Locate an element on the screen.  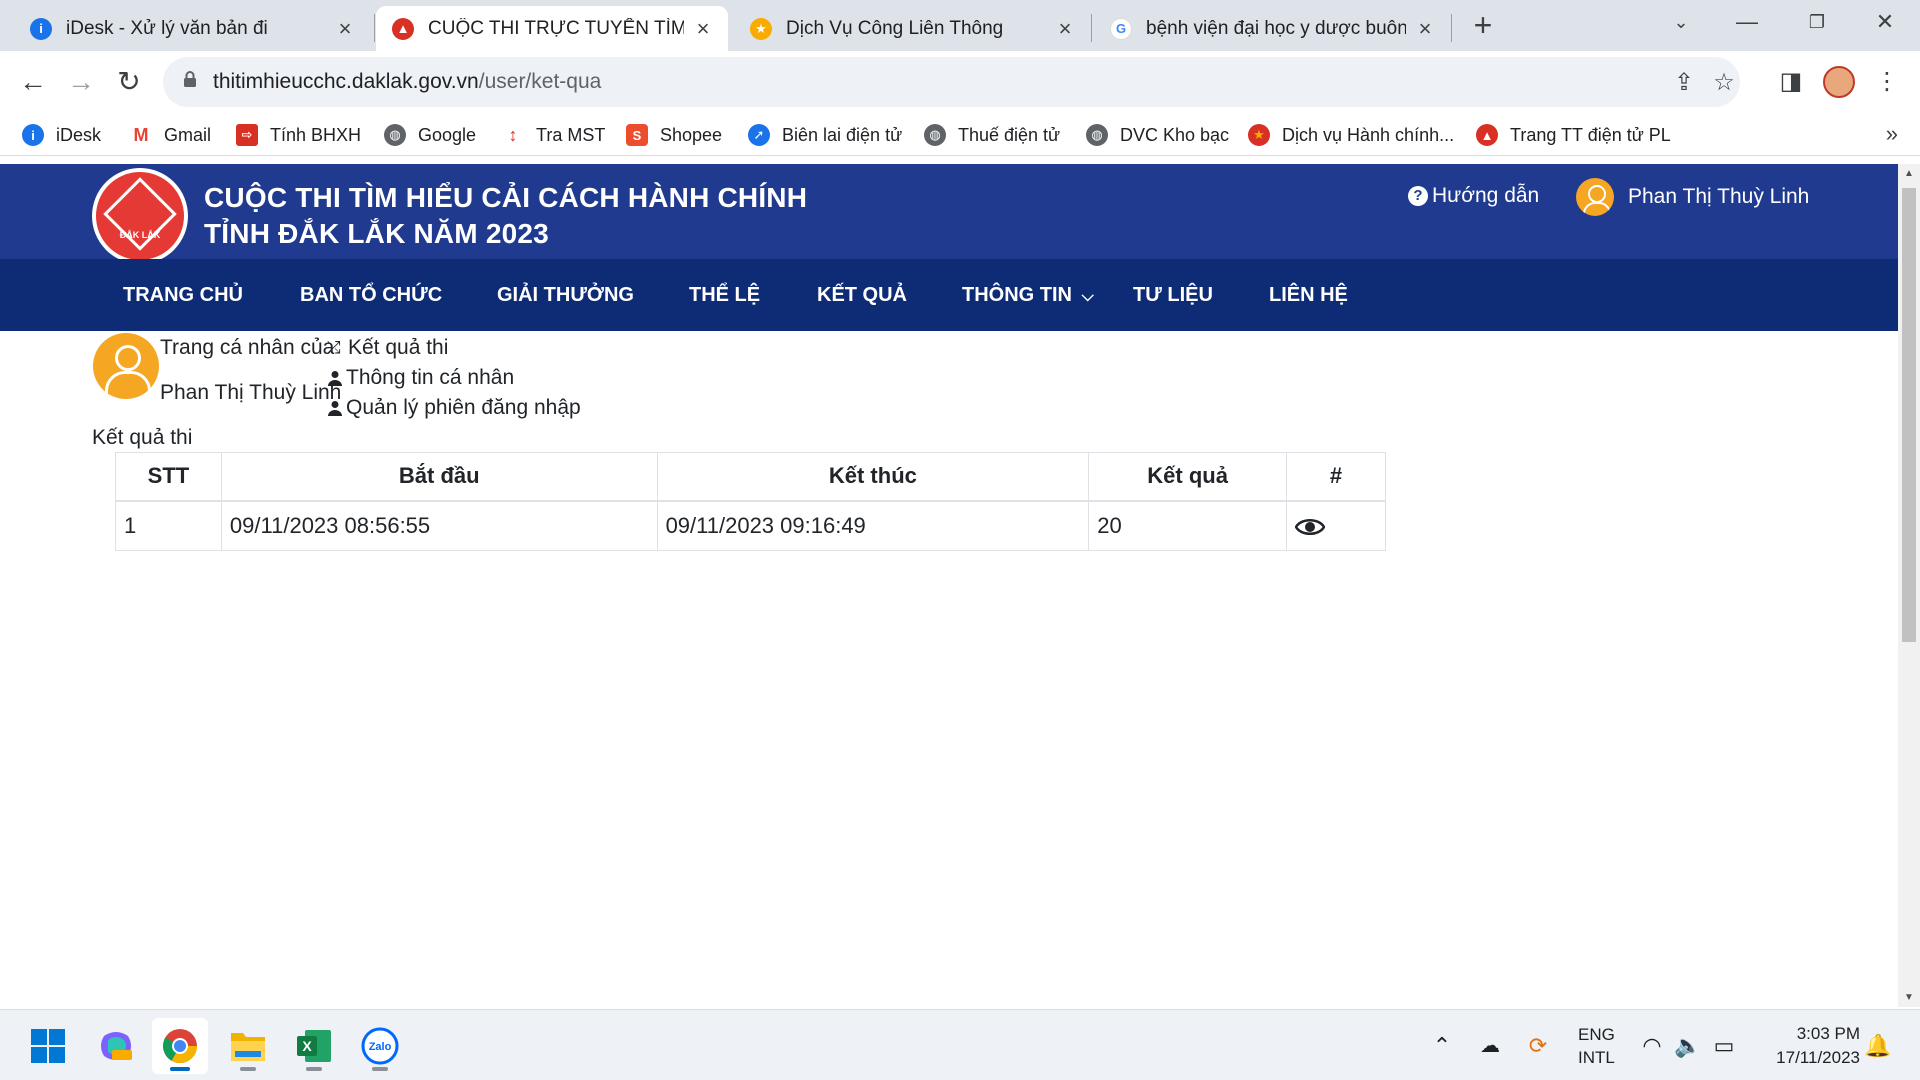
page-scrollbar: ▲ ▼ is located at coordinates (1909, 585).